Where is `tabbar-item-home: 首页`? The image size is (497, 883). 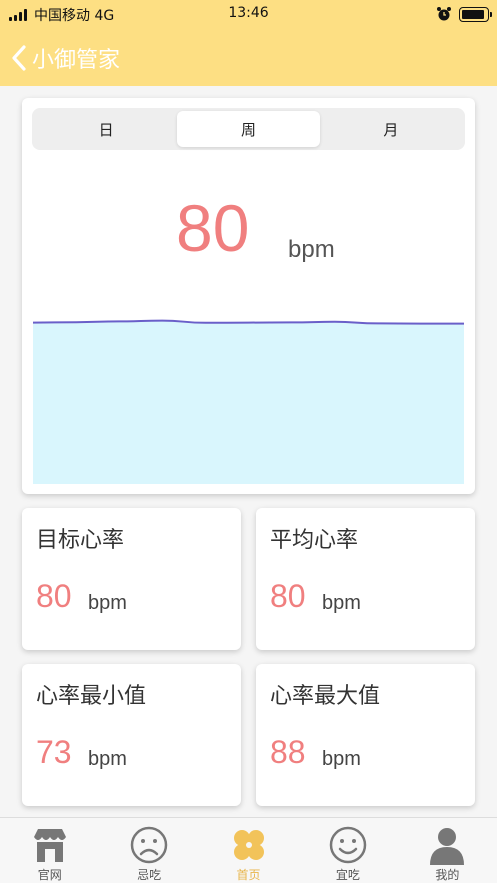 tabbar-item-home: 首页 is located at coordinates (248, 850).